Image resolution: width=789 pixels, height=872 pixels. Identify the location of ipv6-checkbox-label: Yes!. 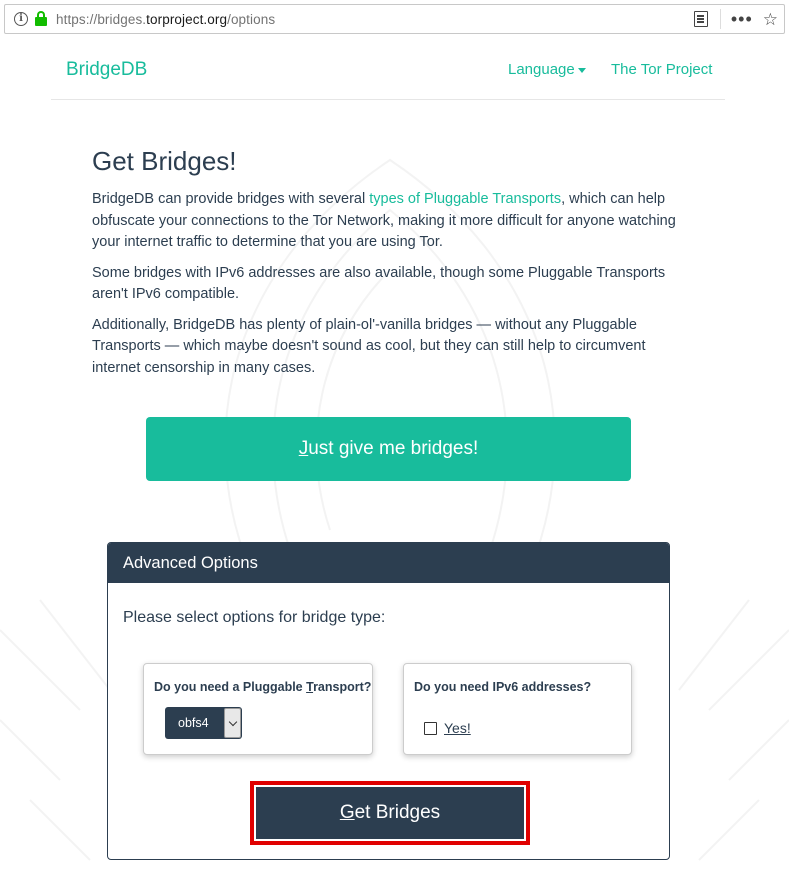
(457, 728).